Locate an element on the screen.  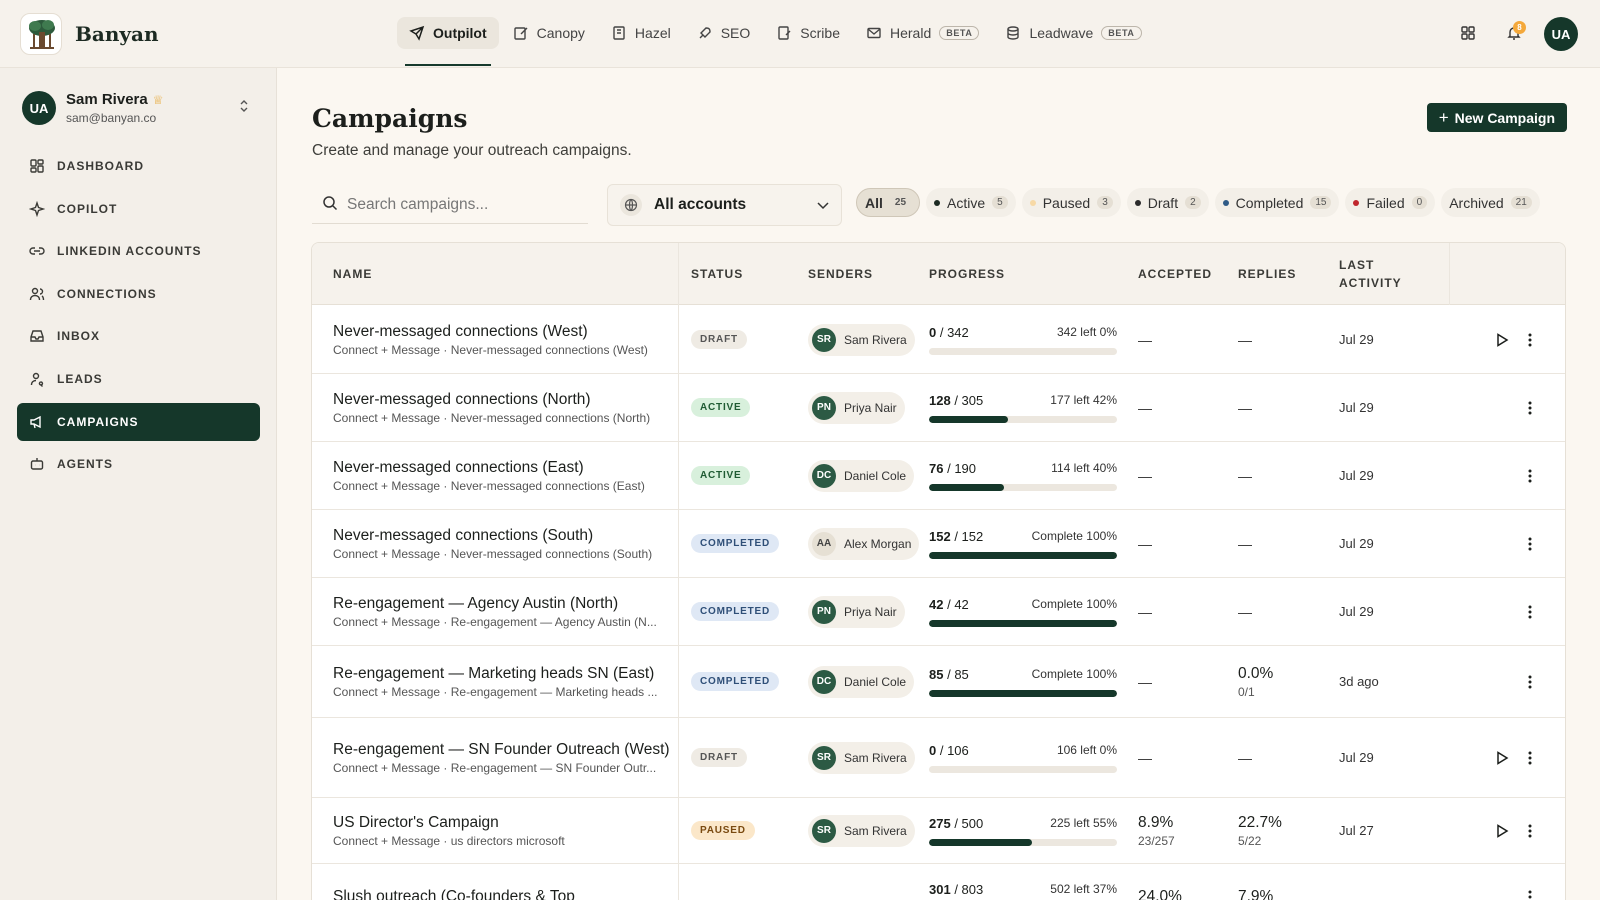
sender-avatar: AA is located at coordinates (824, 543).